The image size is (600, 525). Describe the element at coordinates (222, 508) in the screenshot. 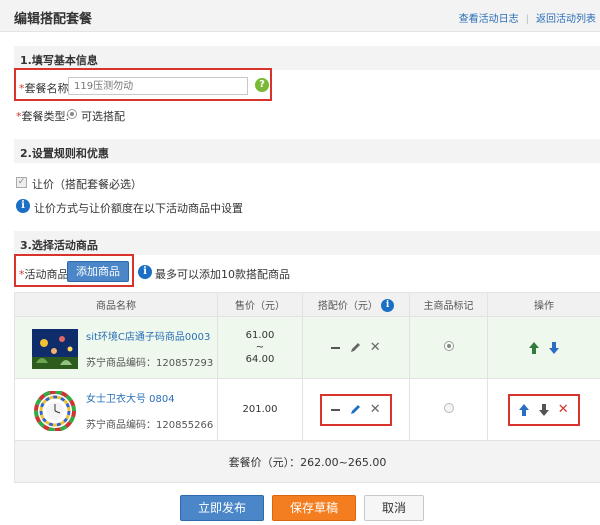

I see `publish-button: 立即发布` at that location.